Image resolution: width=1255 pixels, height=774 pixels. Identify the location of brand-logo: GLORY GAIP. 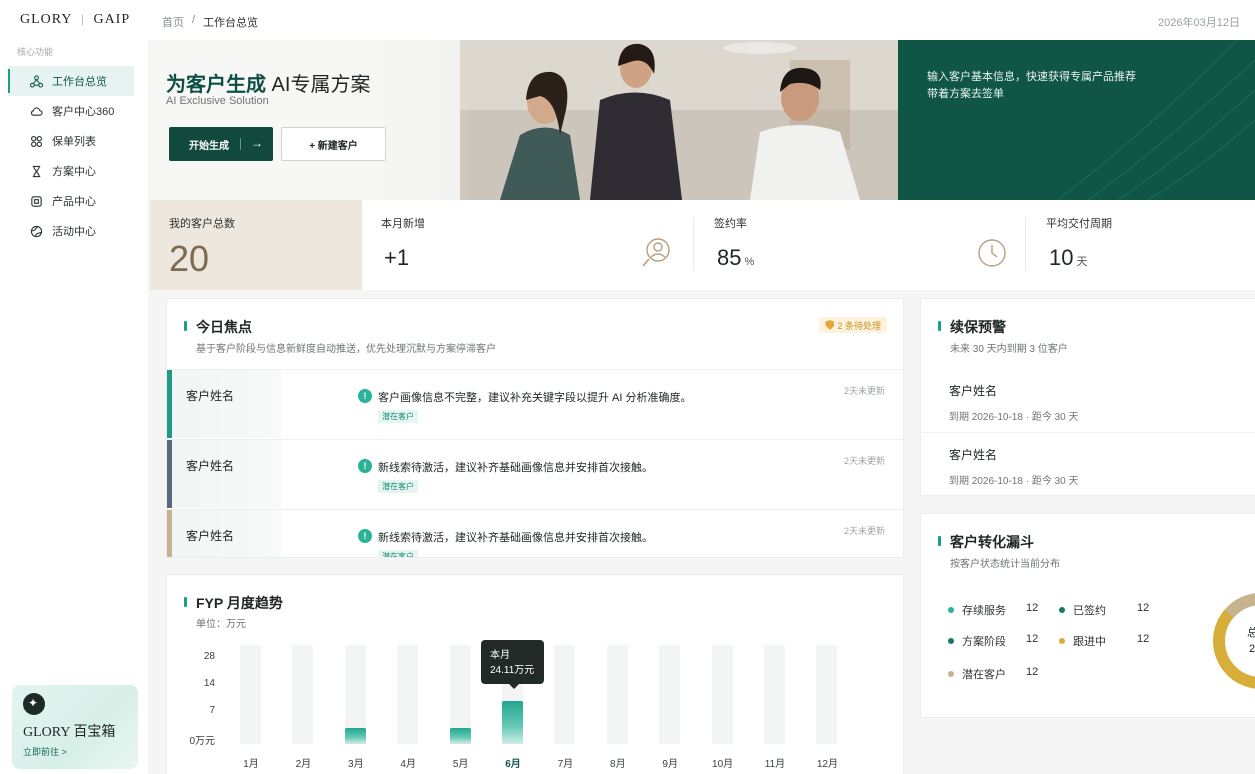
(75, 20).